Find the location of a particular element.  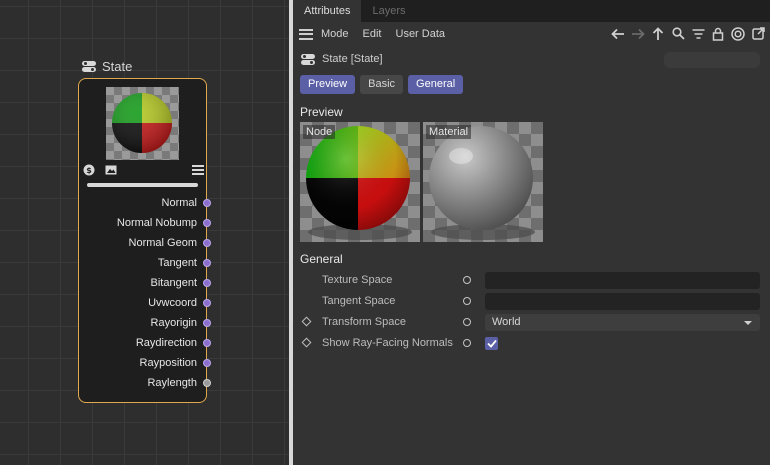

general-section-title: General is located at coordinates (321, 259).